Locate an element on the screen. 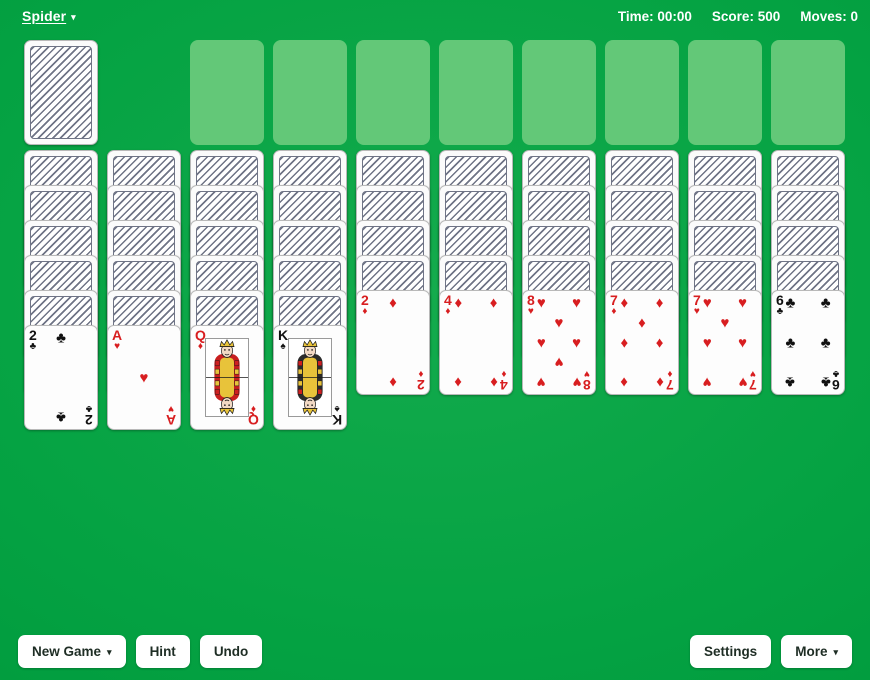  card-6-of-clubs: 6 ♣ 6 ♣ ♣ ♣ ♣ ♣ ♣ ♣ is located at coordinates (808, 342).